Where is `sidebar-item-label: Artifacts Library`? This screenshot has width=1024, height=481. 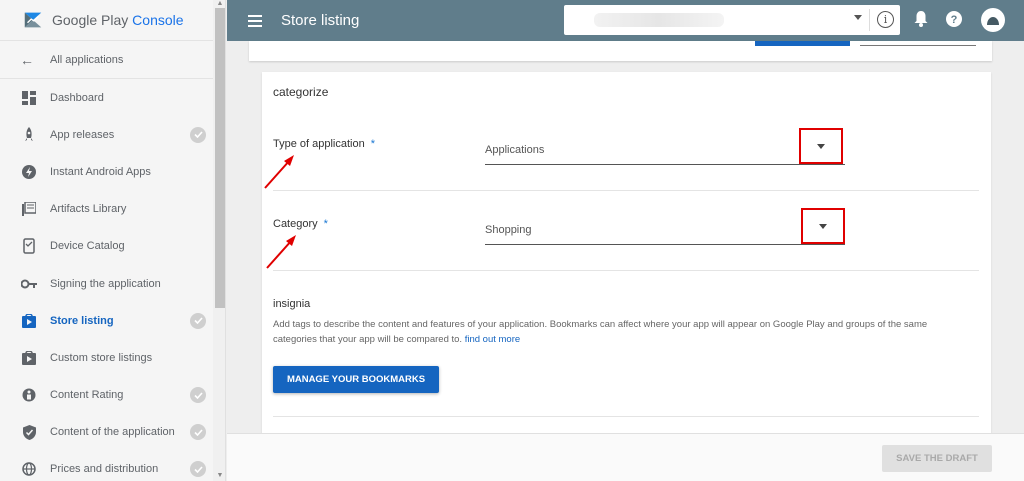
sidebar-item-label: Artifacts Library is located at coordinates (88, 209).